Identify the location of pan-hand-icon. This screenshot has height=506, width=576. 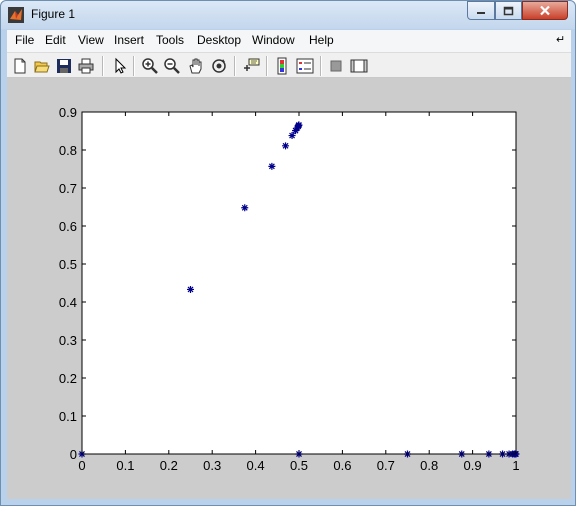
(196, 66).